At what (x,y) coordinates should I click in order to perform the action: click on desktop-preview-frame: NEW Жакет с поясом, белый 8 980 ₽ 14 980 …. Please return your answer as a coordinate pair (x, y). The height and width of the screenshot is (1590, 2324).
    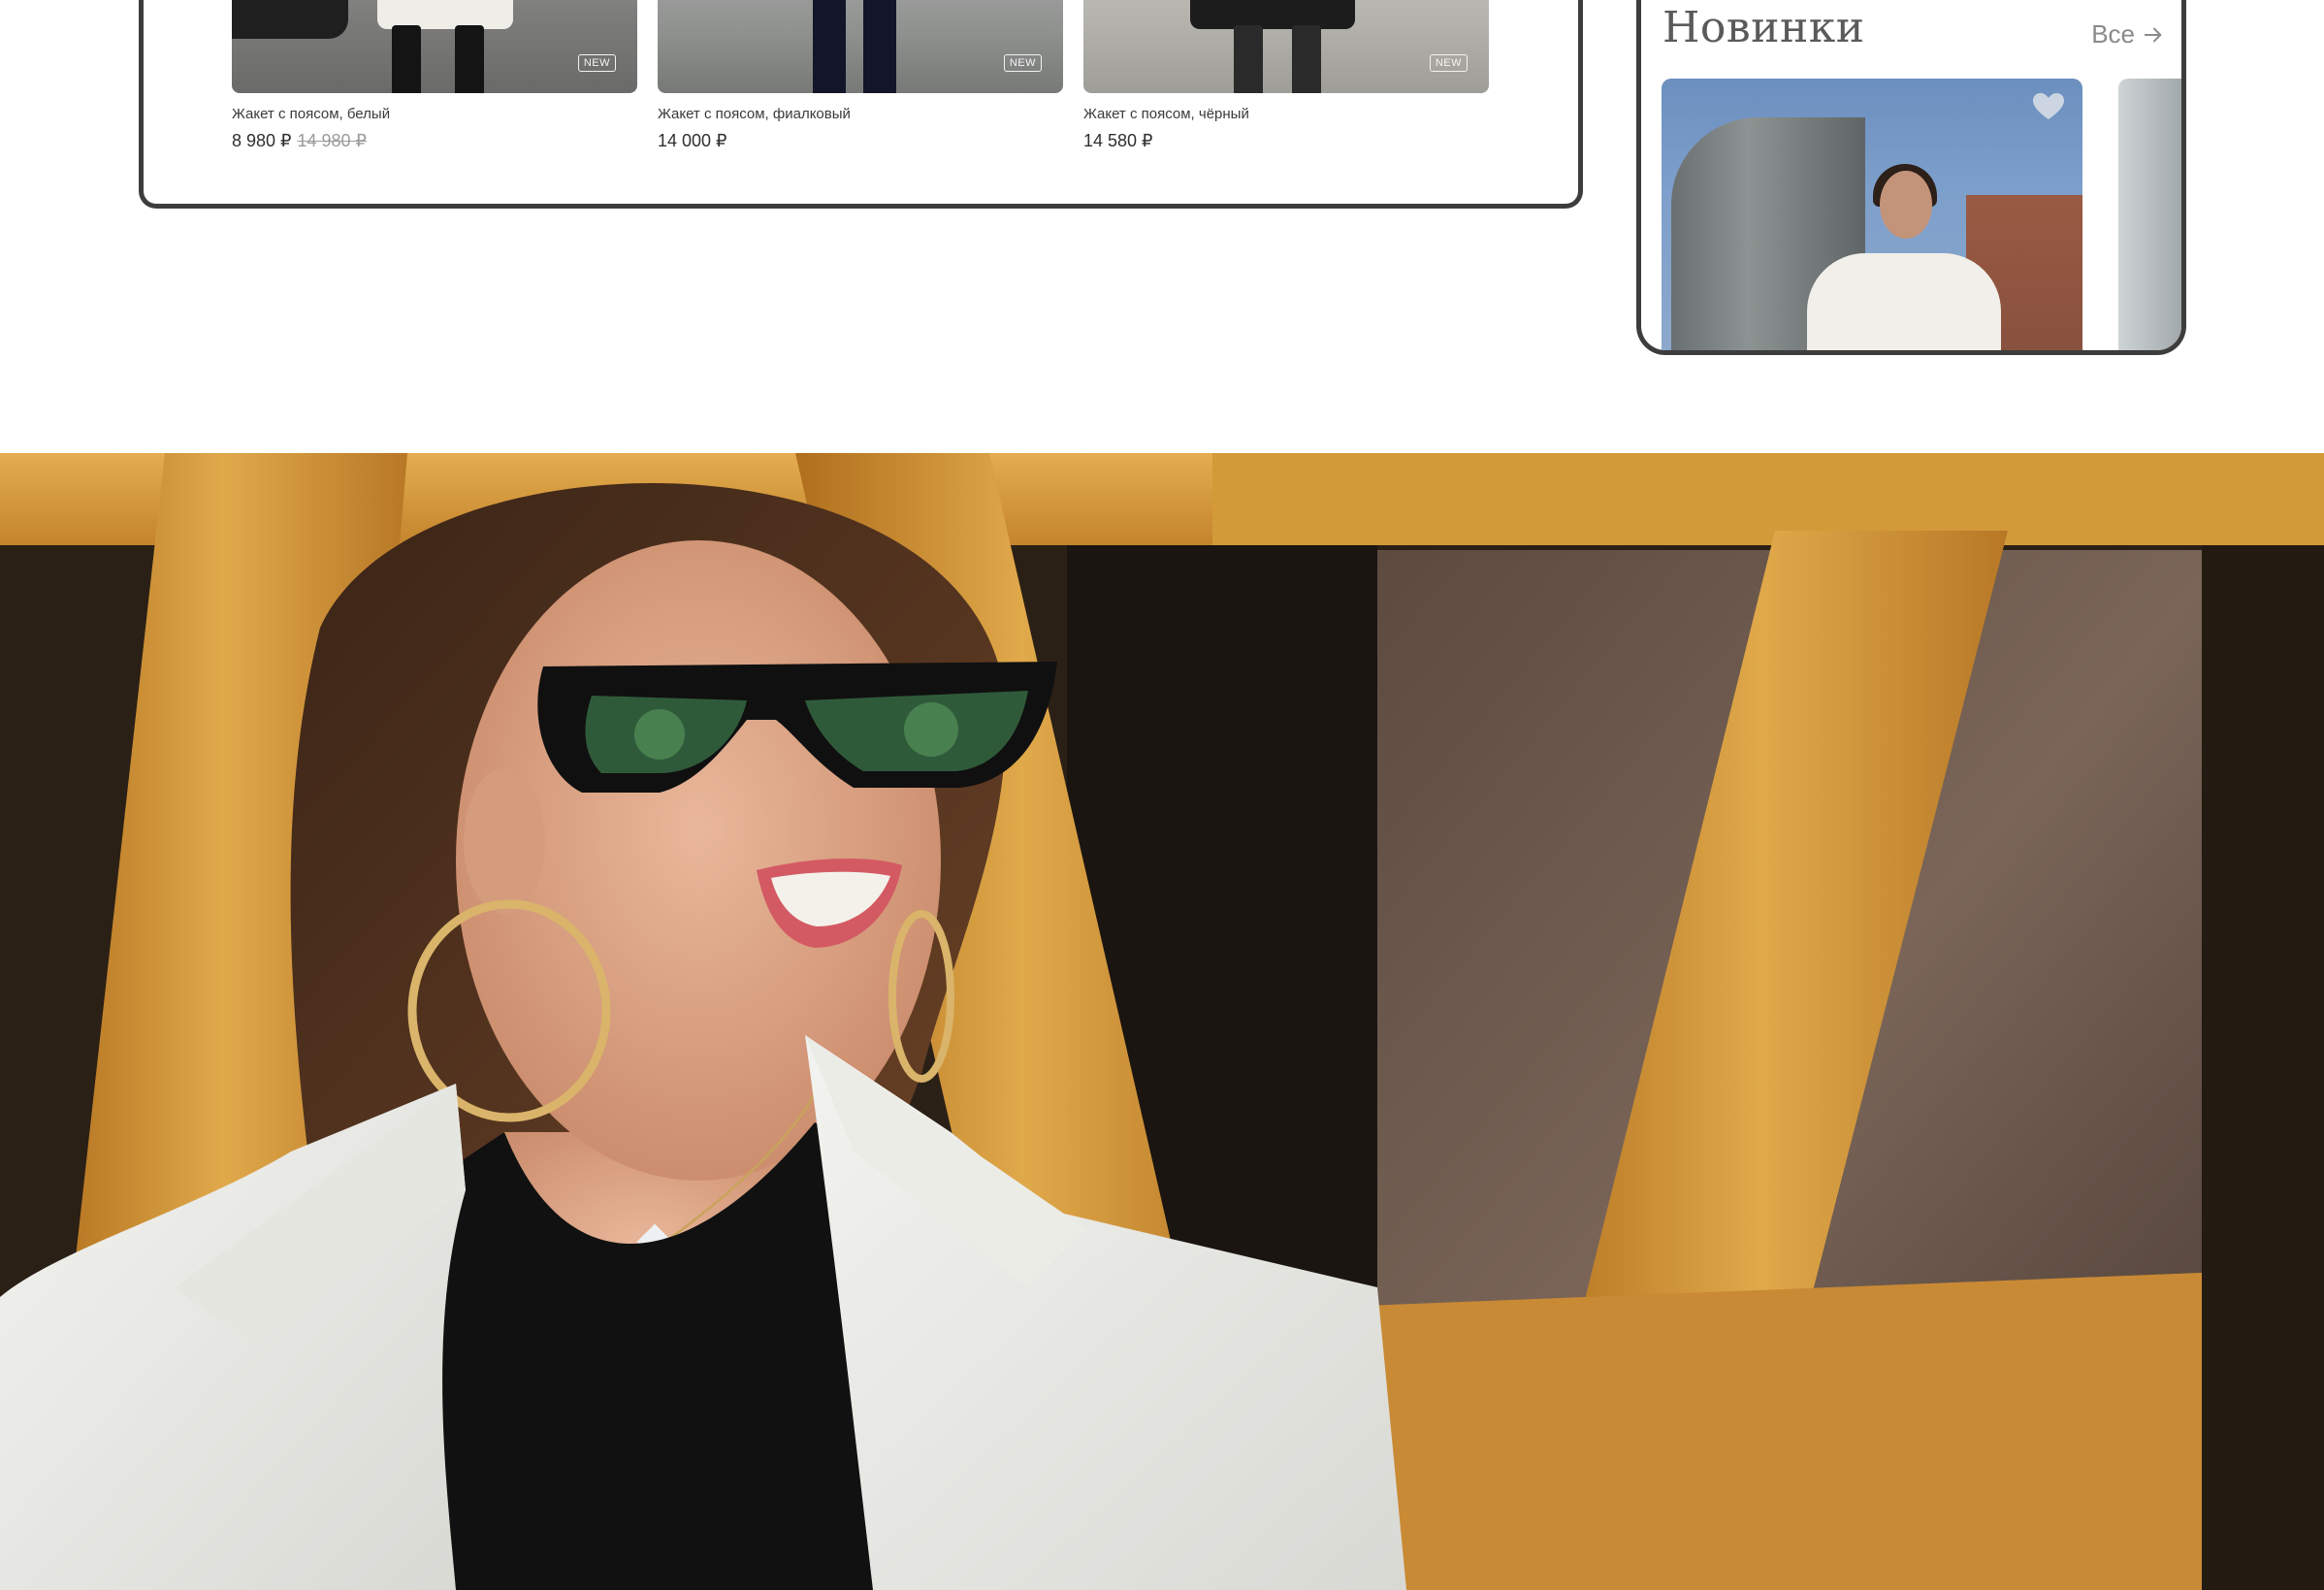
    Looking at the image, I should click on (861, 105).